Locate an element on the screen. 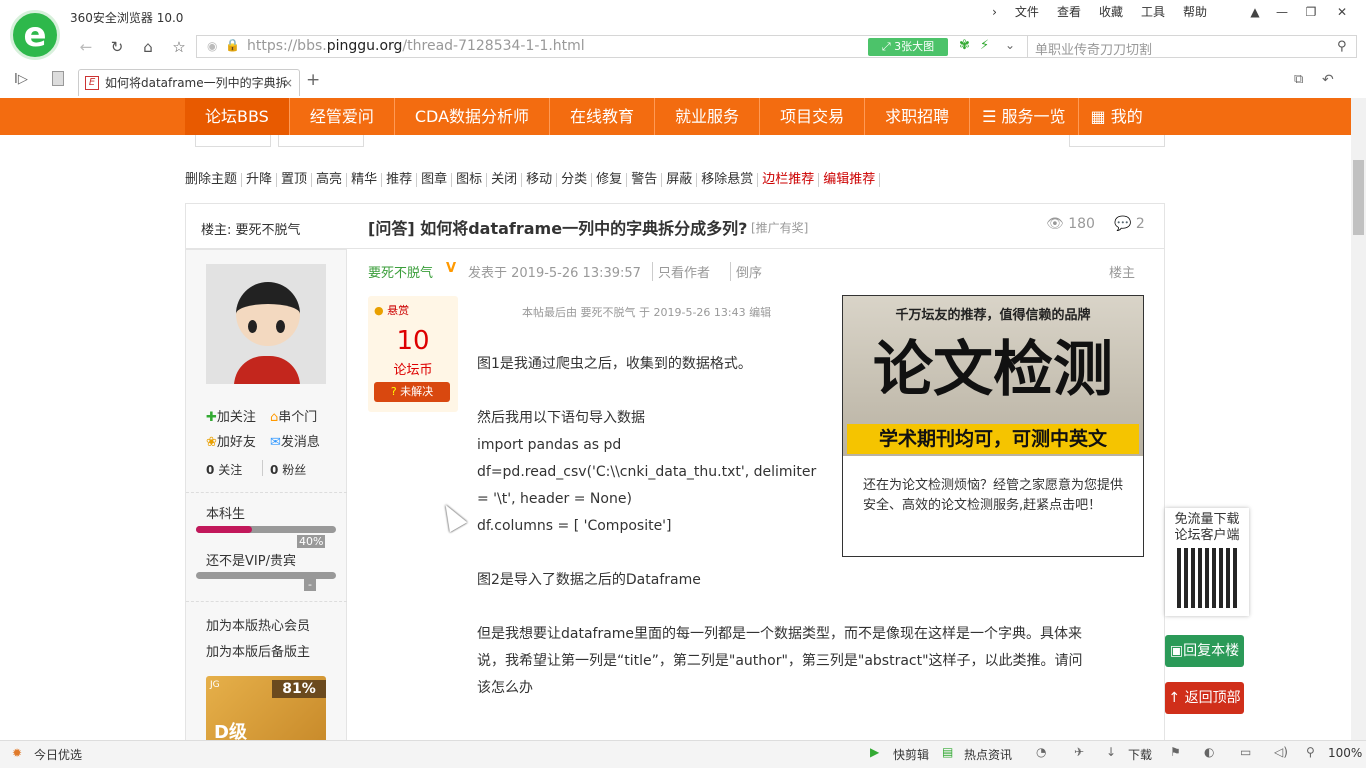 The image size is (1366, 768). restore-button: ❐ is located at coordinates (1311, 12).